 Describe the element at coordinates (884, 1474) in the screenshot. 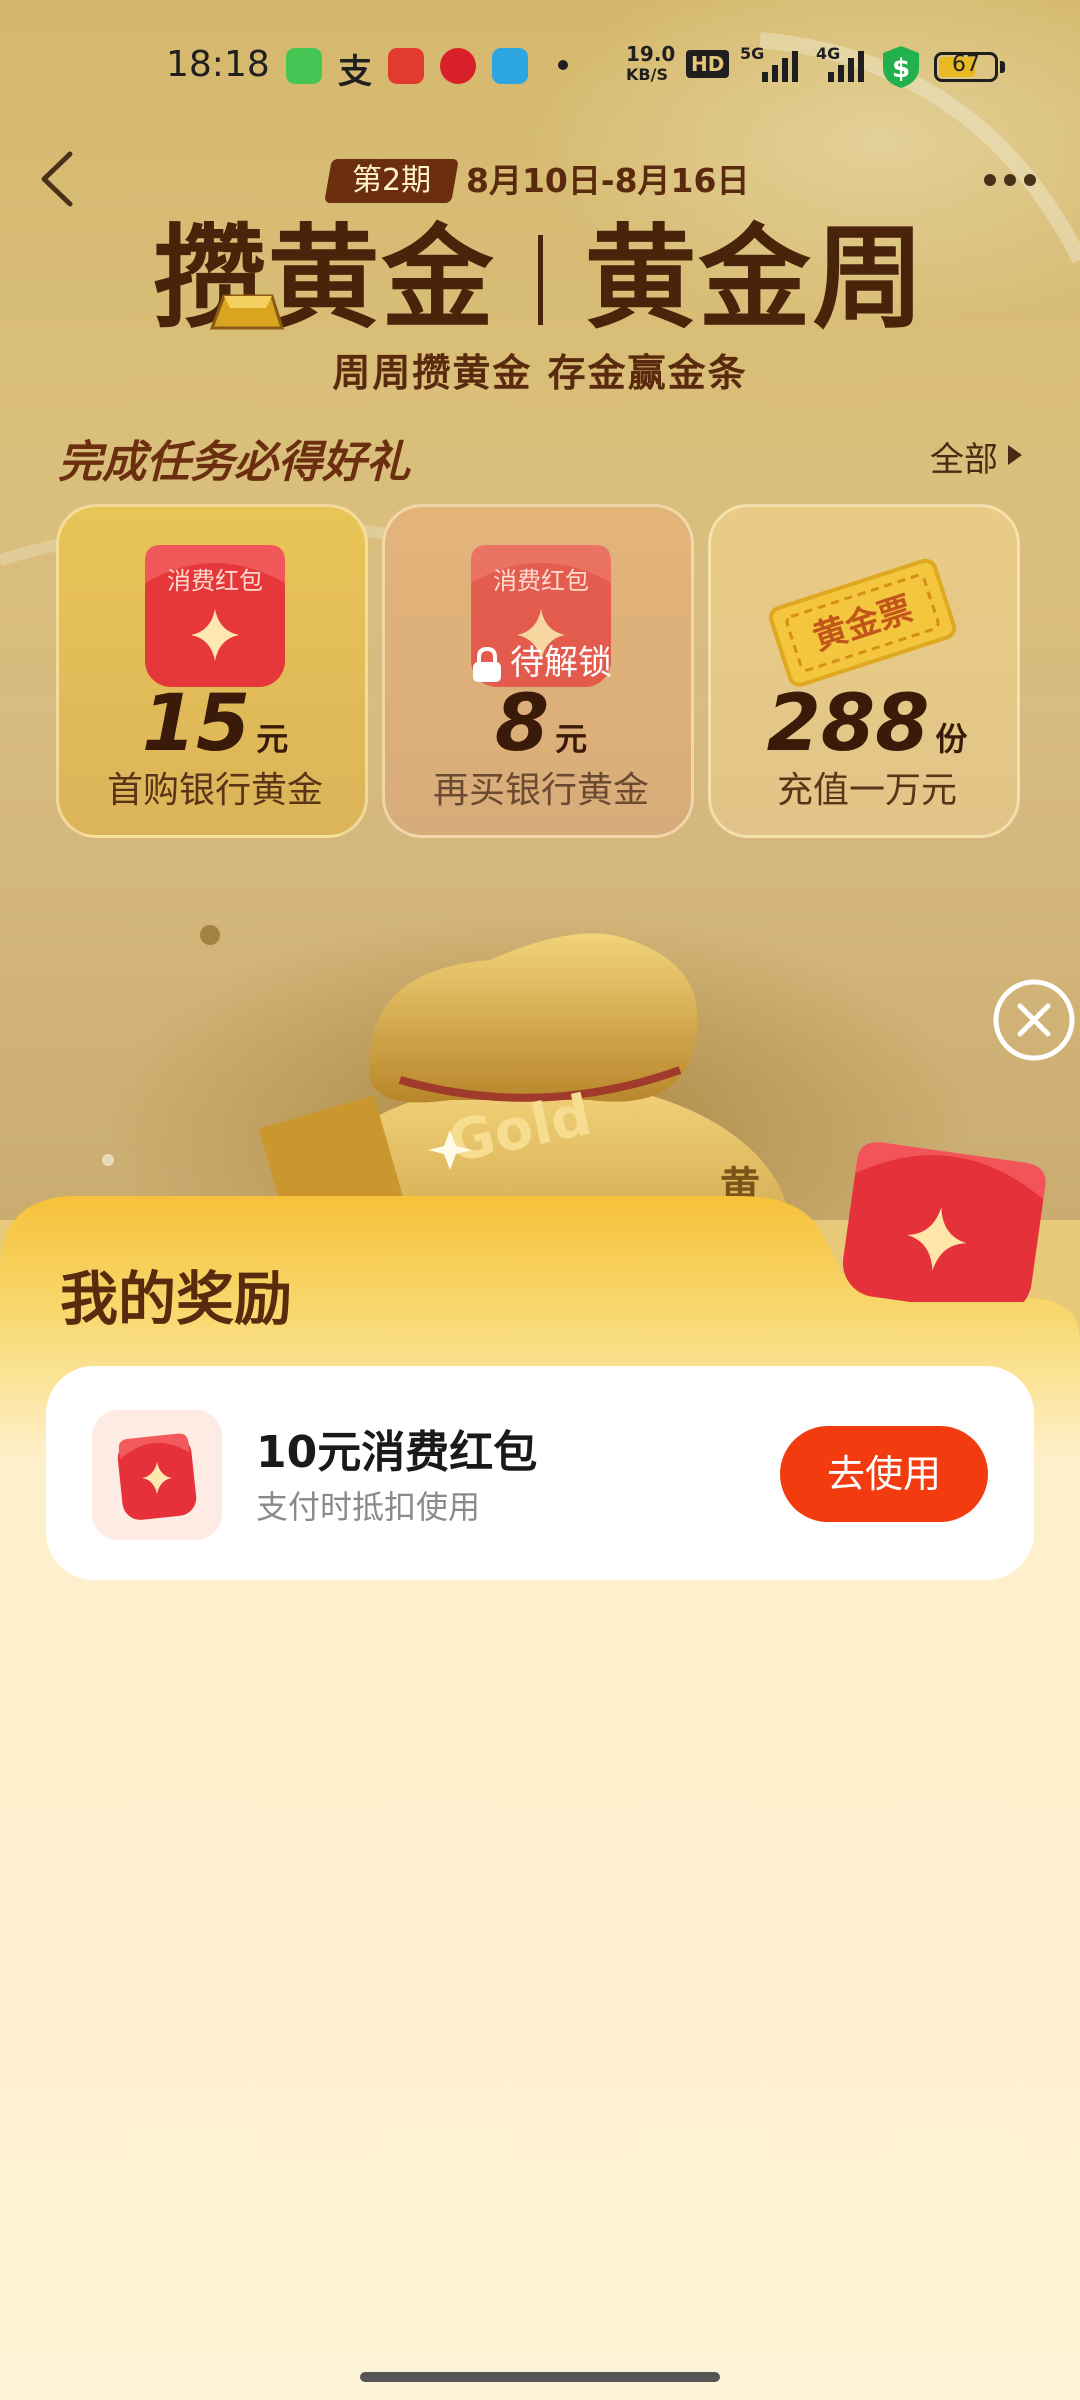

I see `use-reward-button: 去使用` at that location.